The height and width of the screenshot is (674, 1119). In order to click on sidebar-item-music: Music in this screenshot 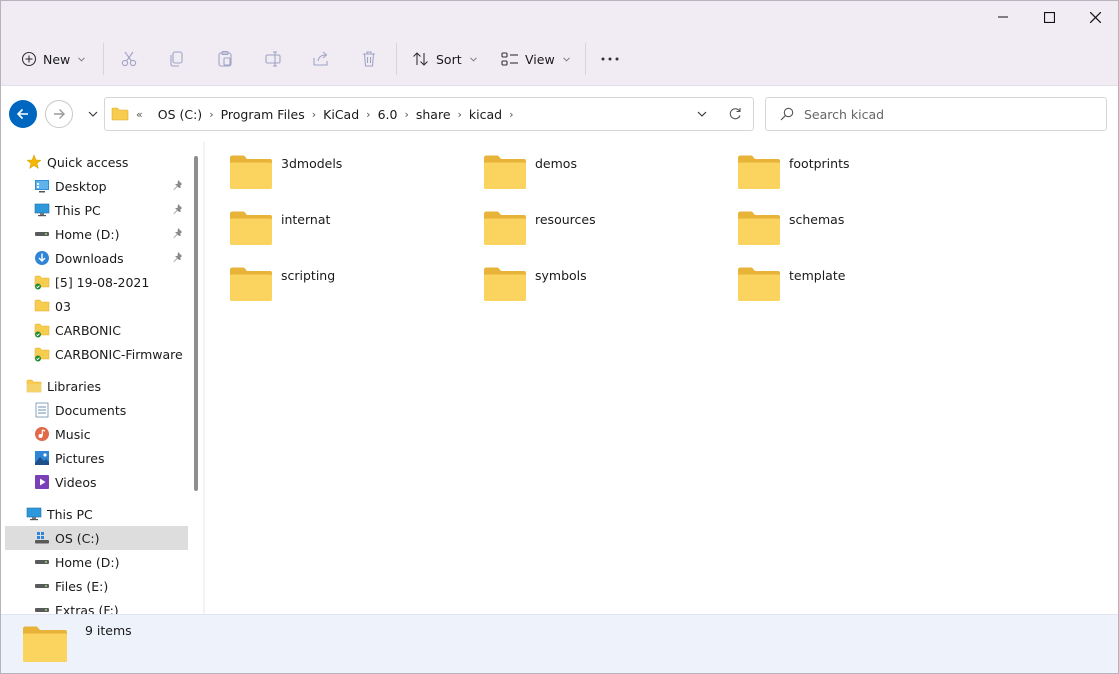, I will do `click(110, 434)`.